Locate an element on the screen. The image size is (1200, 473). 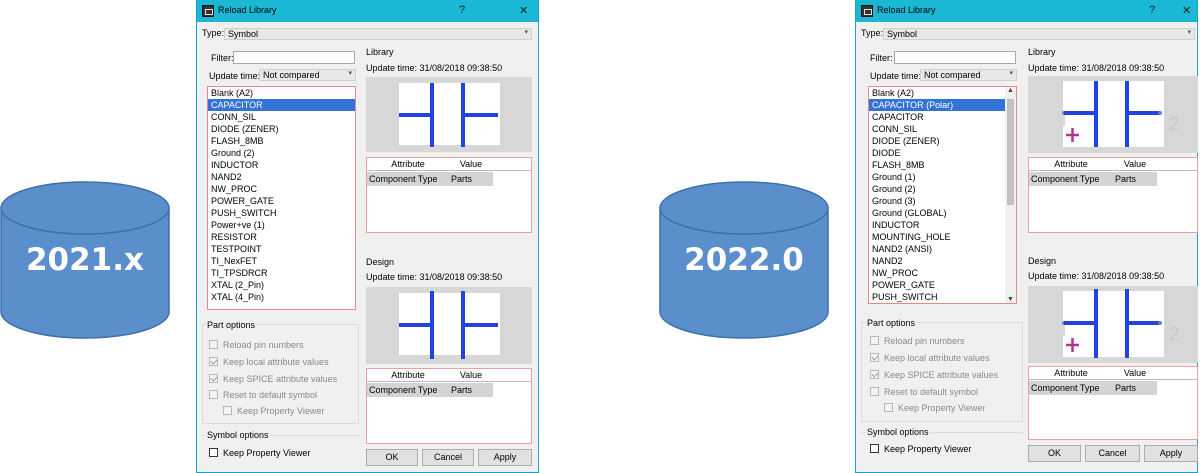
list-item: CAPACITOR (Polar) is located at coordinates (937, 105).